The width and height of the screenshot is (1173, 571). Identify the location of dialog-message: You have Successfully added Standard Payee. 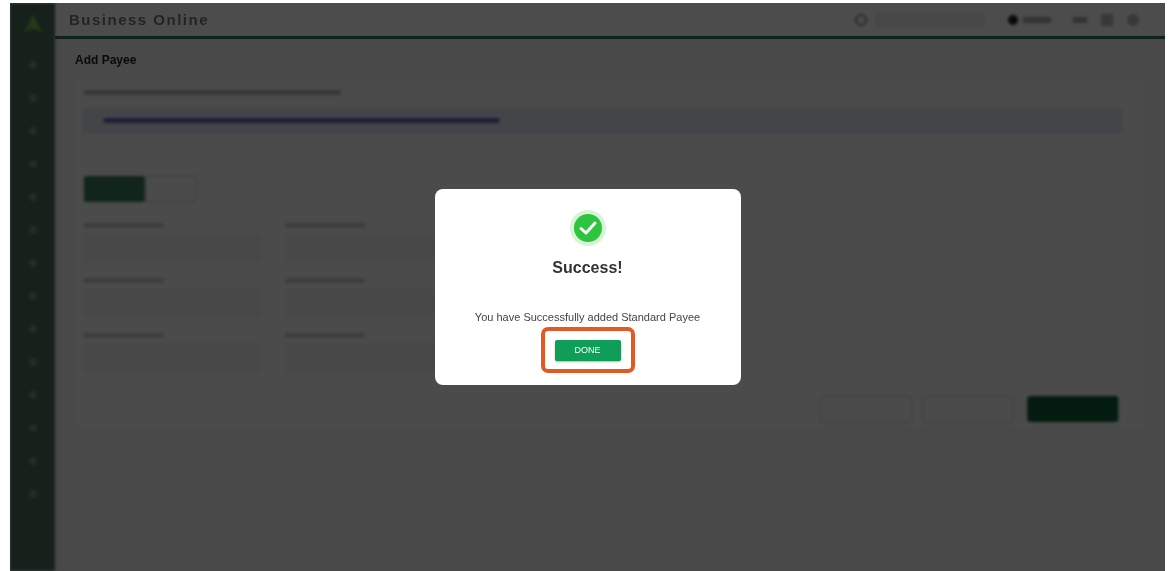
(587, 317).